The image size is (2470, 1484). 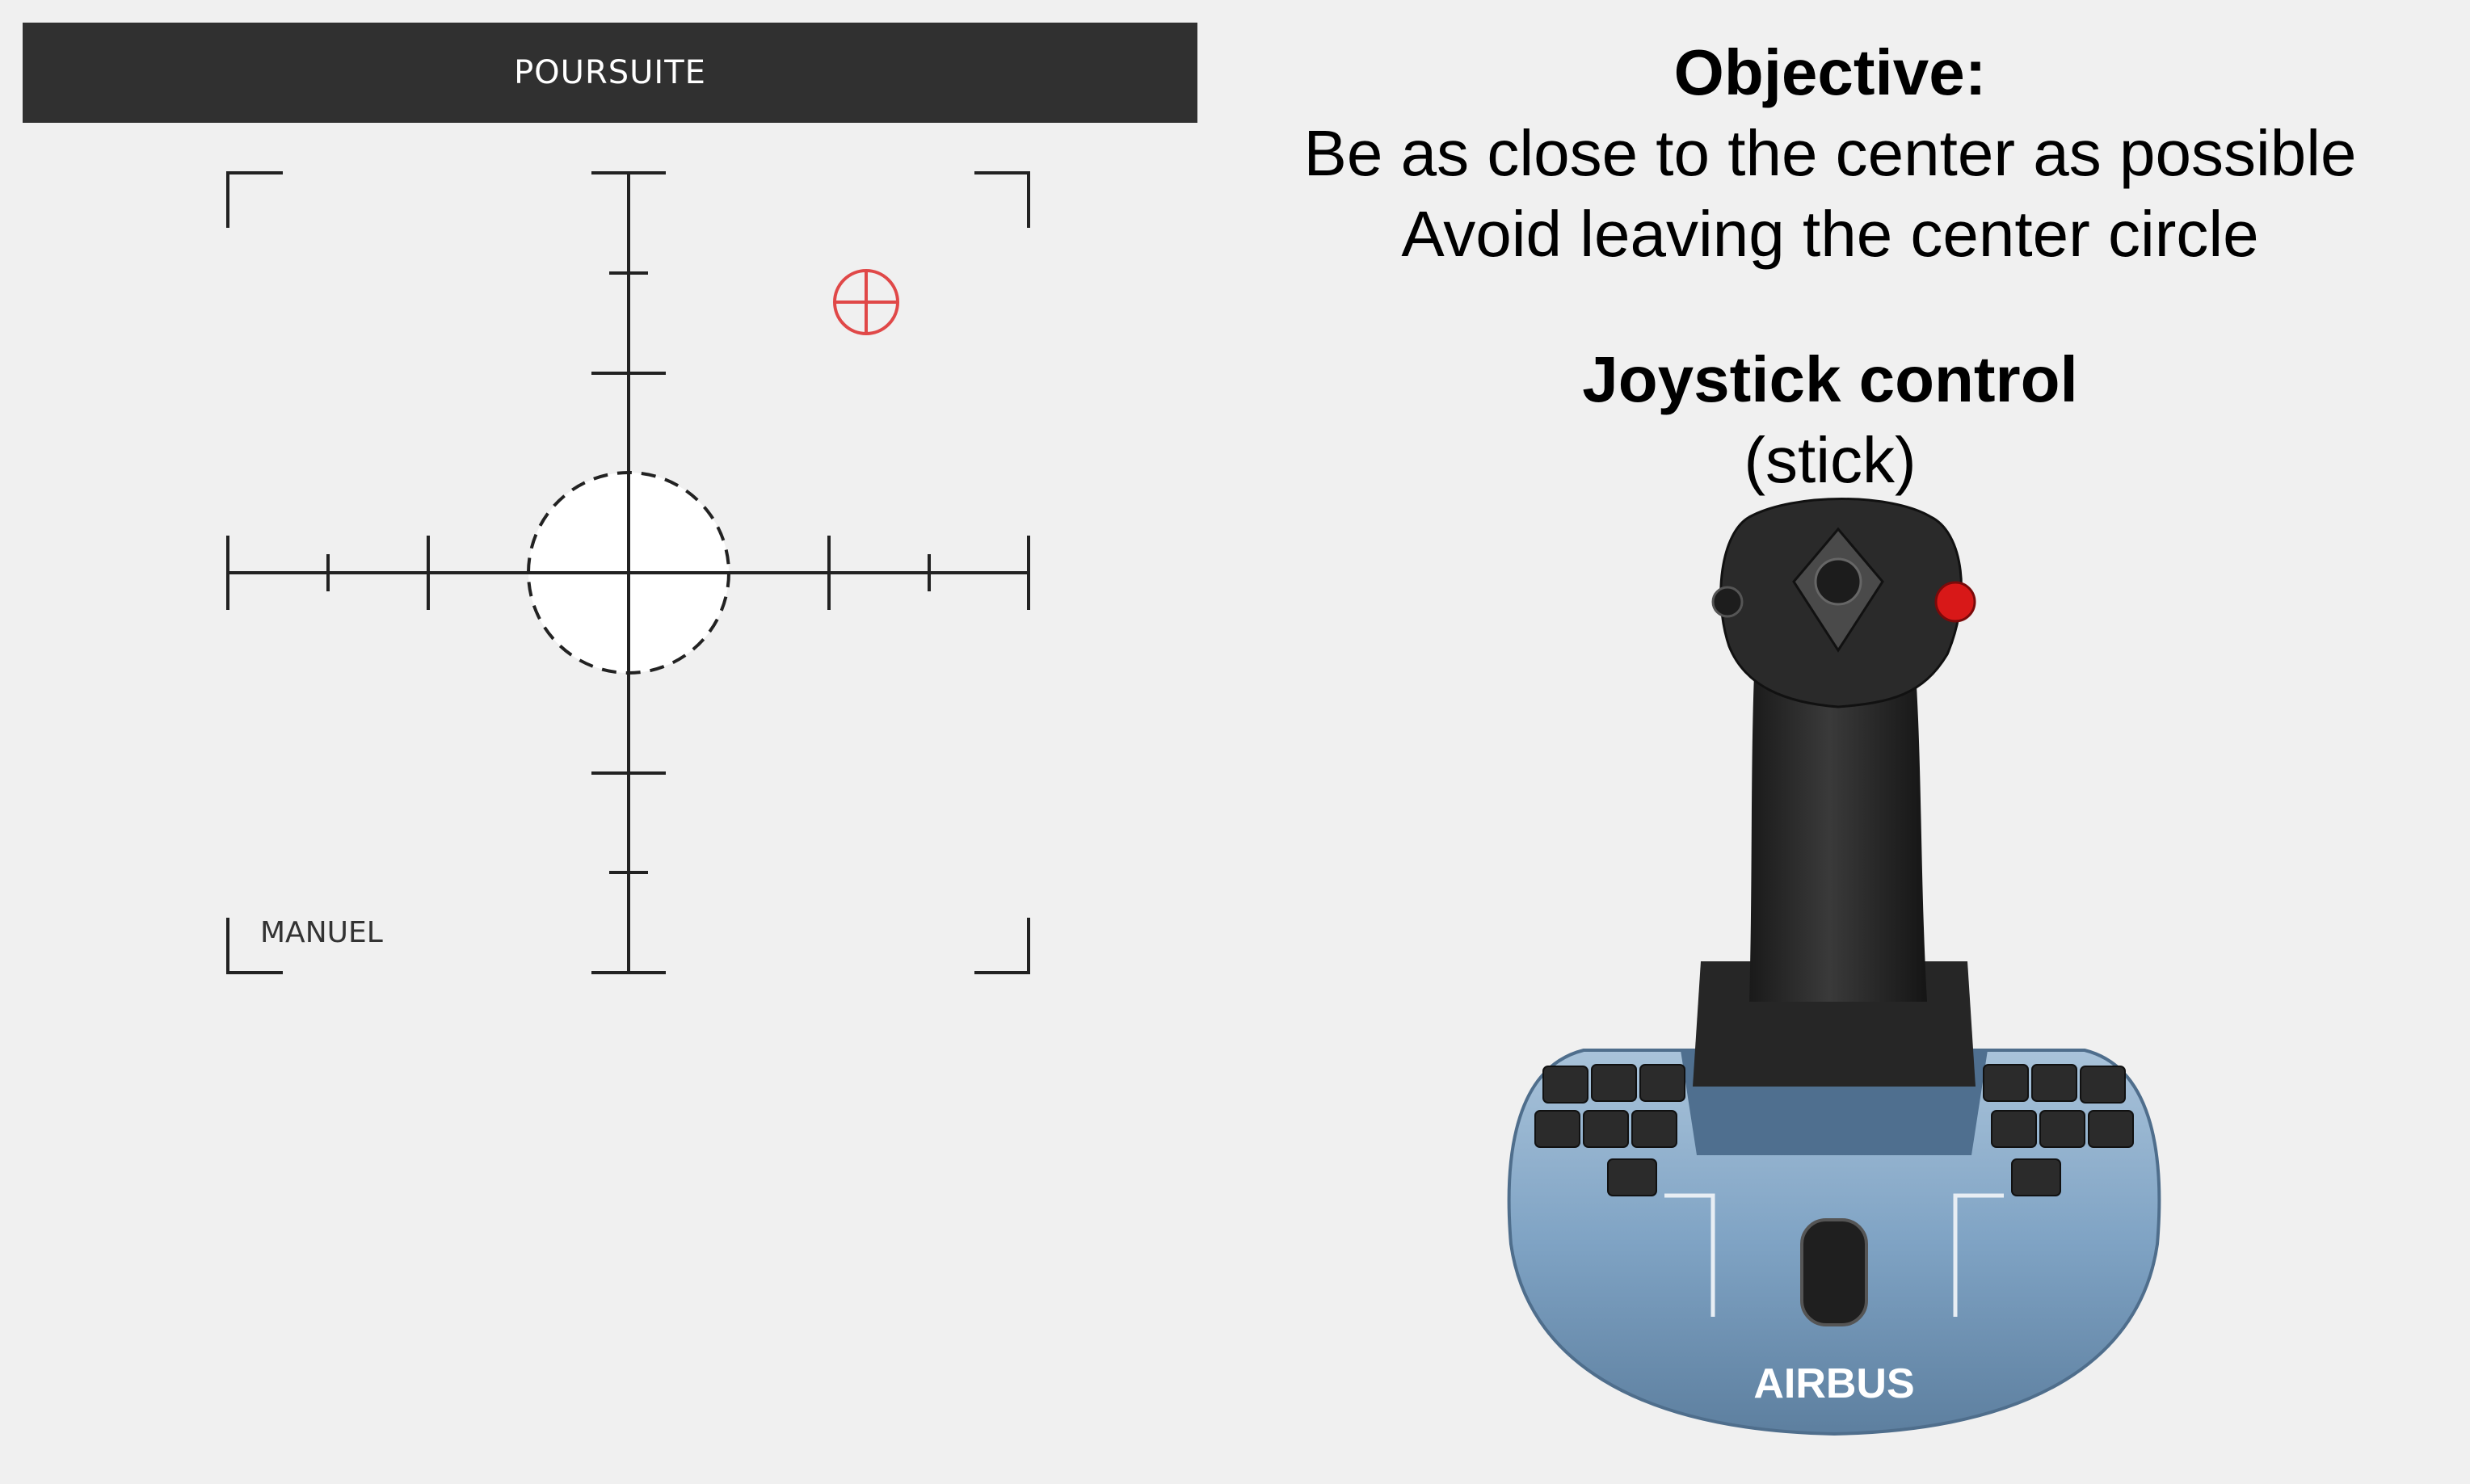 I want to click on control-panel: Joystick control (stick), so click(x=1830, y=420).